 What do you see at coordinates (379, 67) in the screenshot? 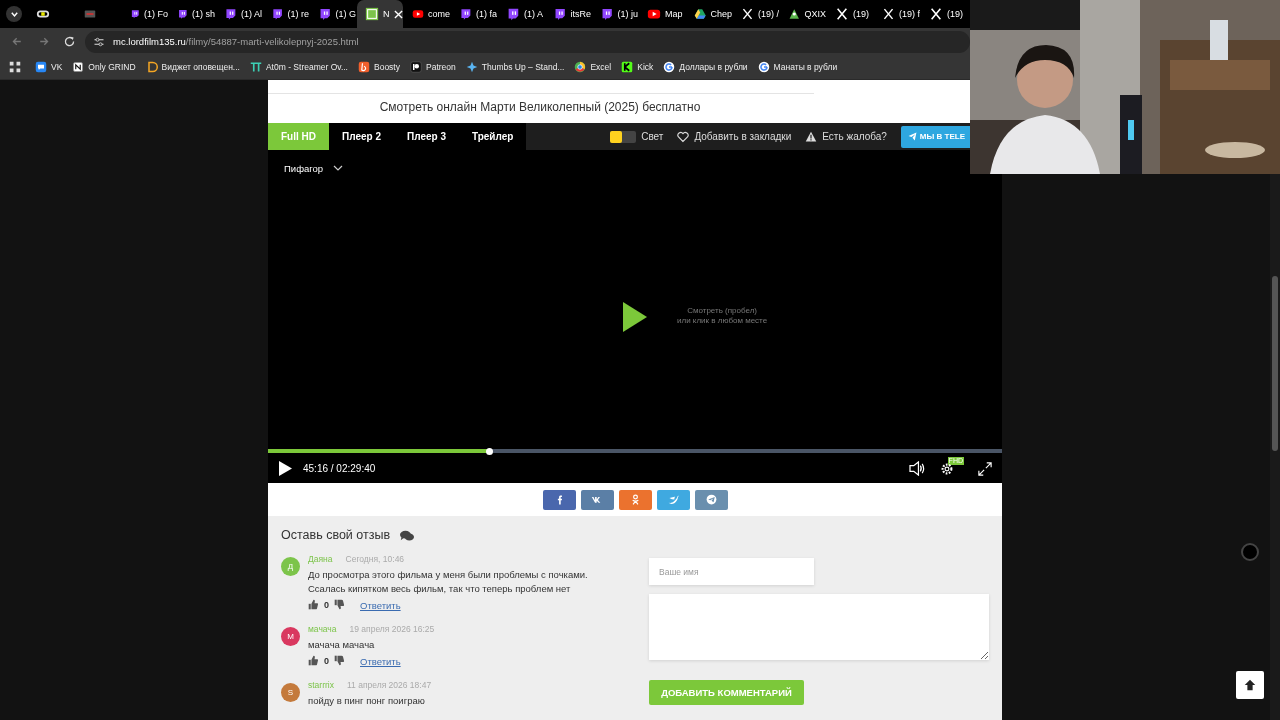
I see `bookmark: Boosty` at bounding box center [379, 67].